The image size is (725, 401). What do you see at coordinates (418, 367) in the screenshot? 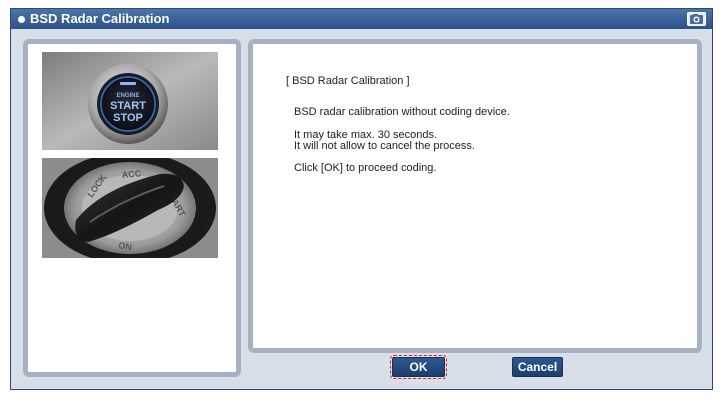
I see `ok-button: OK` at bounding box center [418, 367].